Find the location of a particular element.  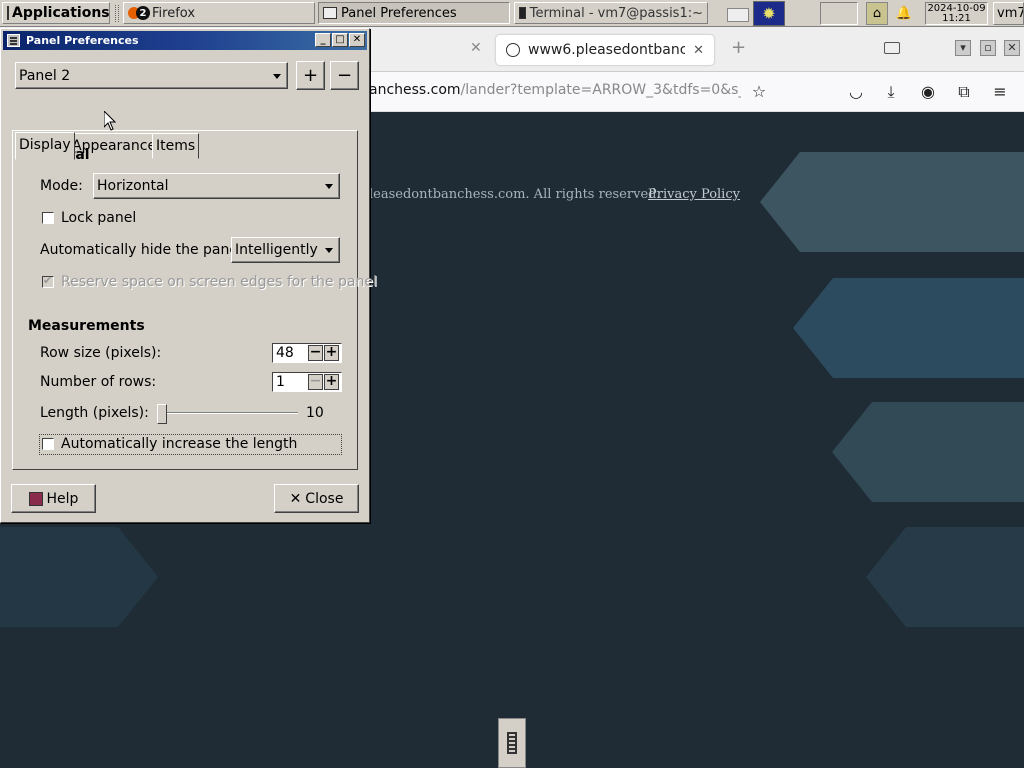

taskbar-firefox-button: 2 Firefox is located at coordinates (219, 13).